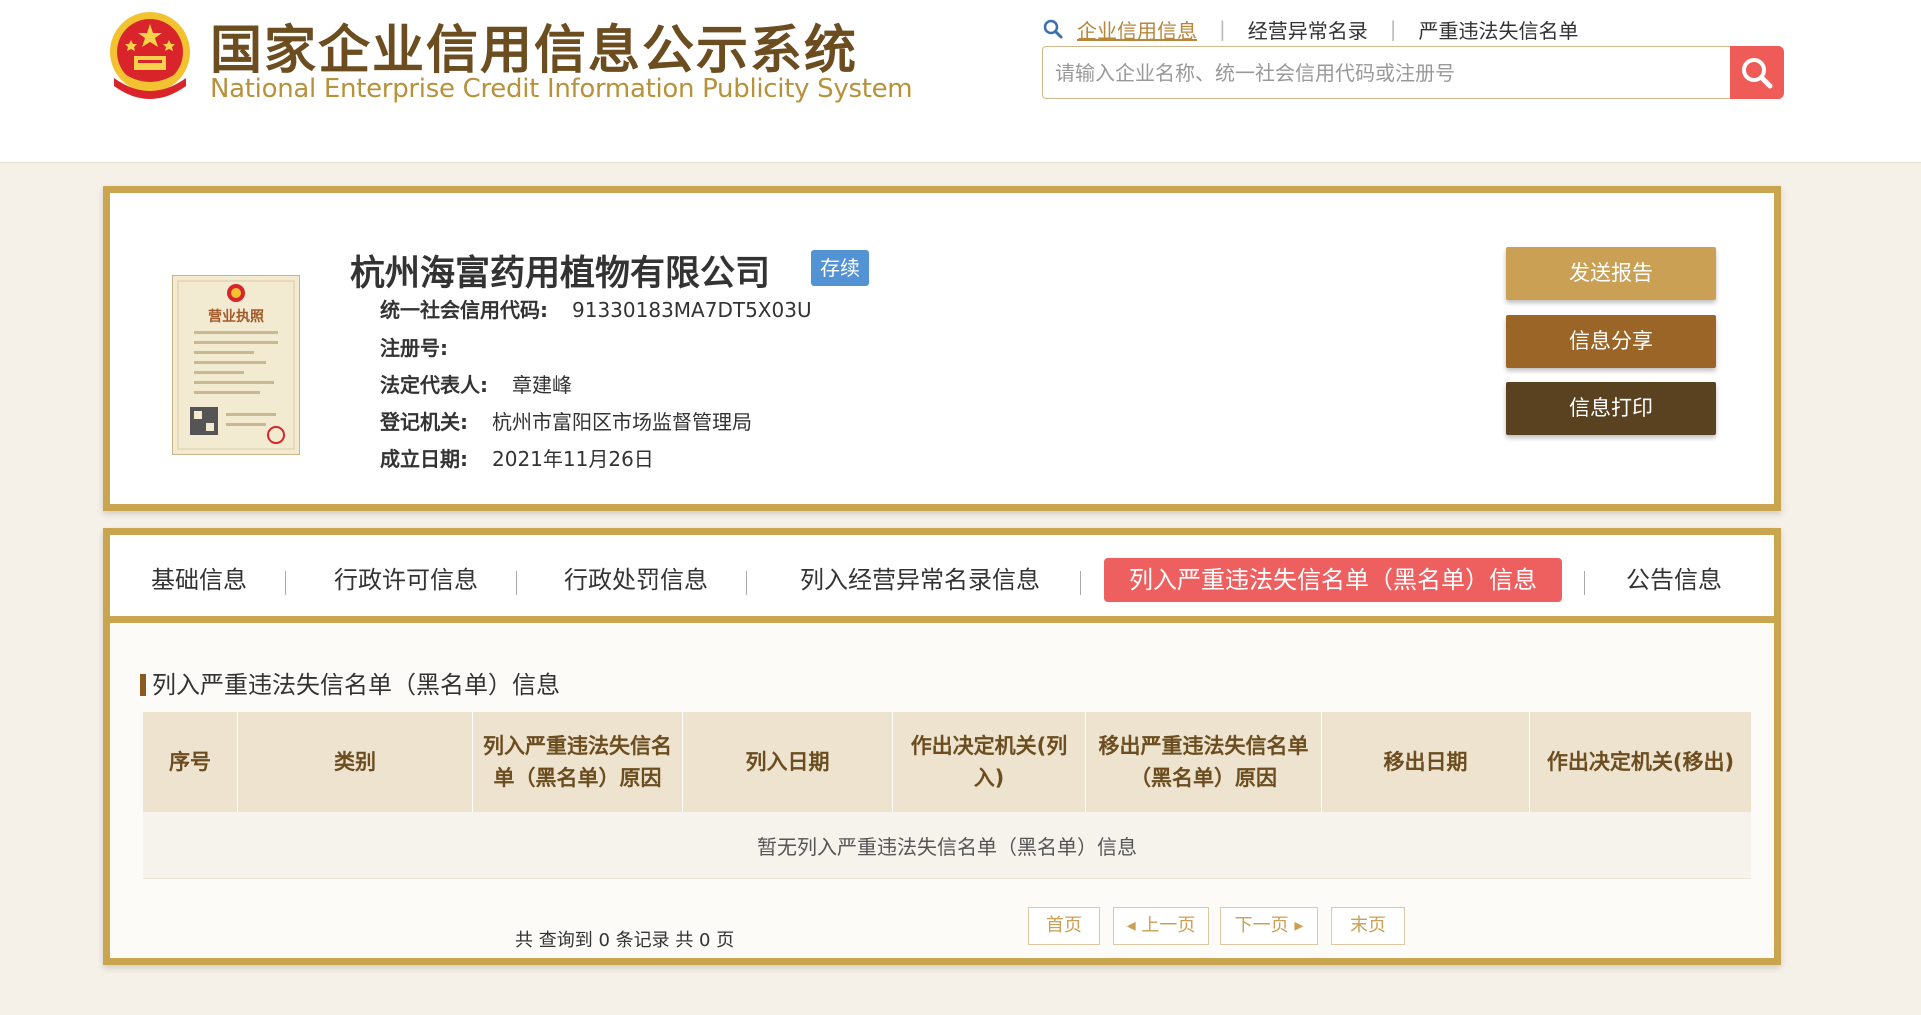 The width and height of the screenshot is (1921, 1015). What do you see at coordinates (573, 459) in the screenshot?
I see `field-value: 2021年11月26日` at bounding box center [573, 459].